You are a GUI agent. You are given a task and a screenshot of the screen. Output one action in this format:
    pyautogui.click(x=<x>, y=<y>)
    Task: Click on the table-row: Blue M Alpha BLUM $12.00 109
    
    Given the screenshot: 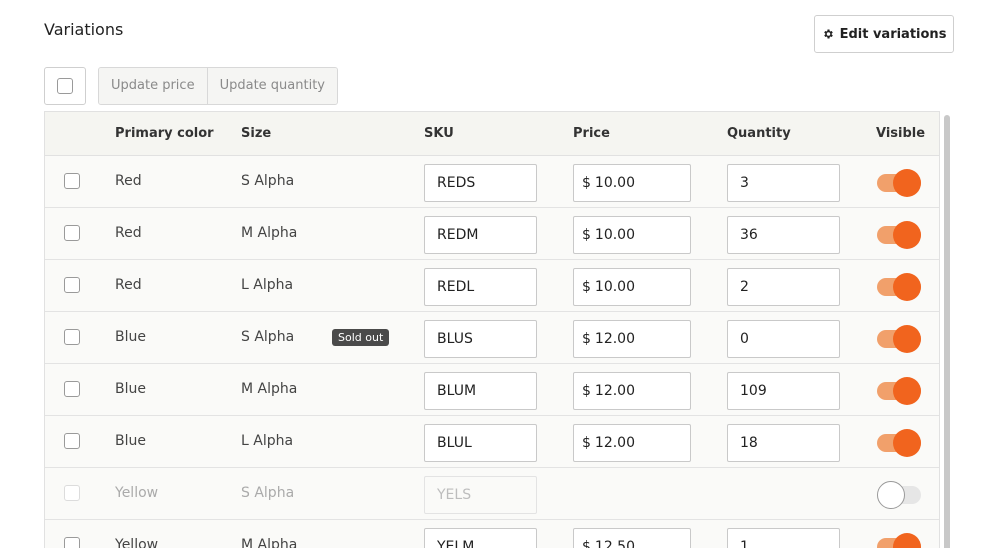 What is the action you would take?
    pyautogui.click(x=492, y=390)
    